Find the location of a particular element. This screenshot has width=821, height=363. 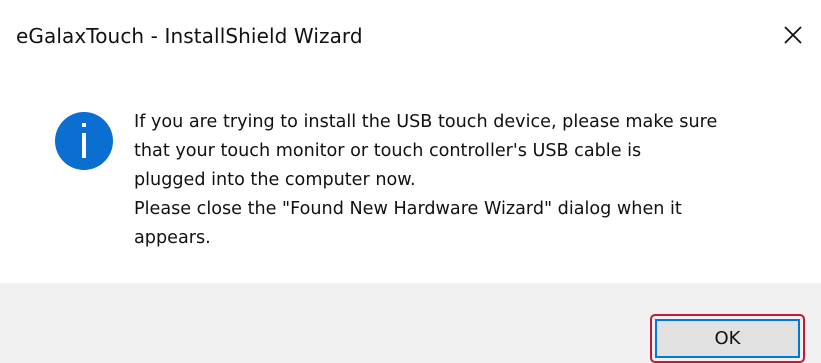

ok-button-highlight: OK is located at coordinates (727, 338).